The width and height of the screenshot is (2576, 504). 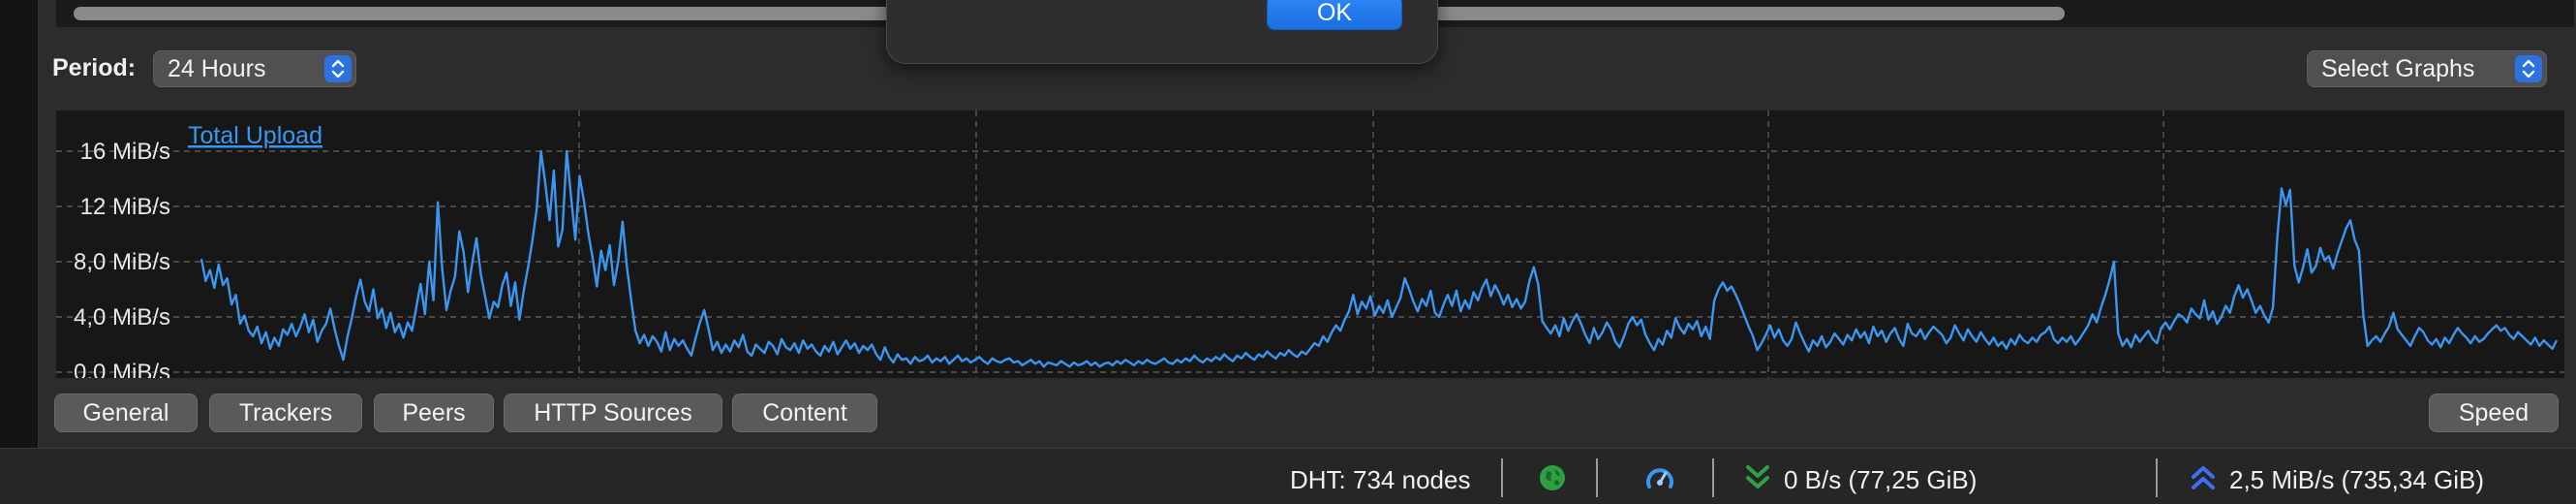 What do you see at coordinates (19, 224) in the screenshot?
I see `side-panel-edge` at bounding box center [19, 224].